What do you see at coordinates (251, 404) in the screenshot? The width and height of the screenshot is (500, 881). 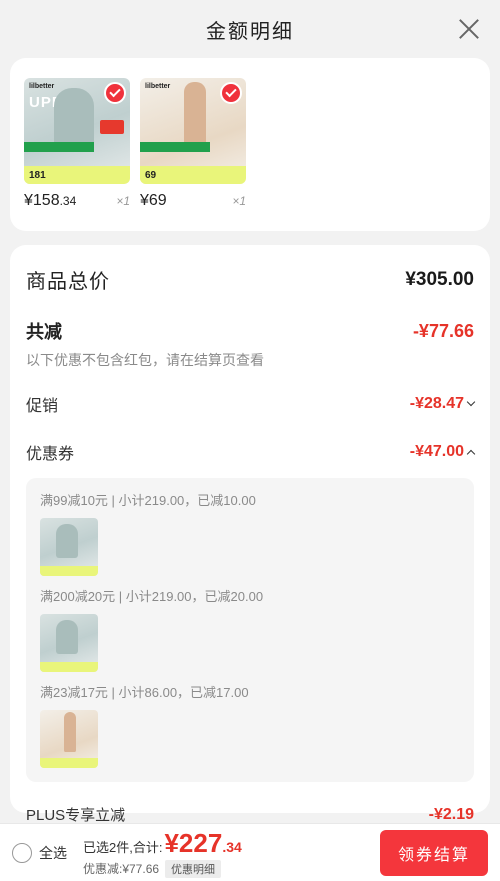 I see `promo-row: 促销 -¥28.47` at bounding box center [251, 404].